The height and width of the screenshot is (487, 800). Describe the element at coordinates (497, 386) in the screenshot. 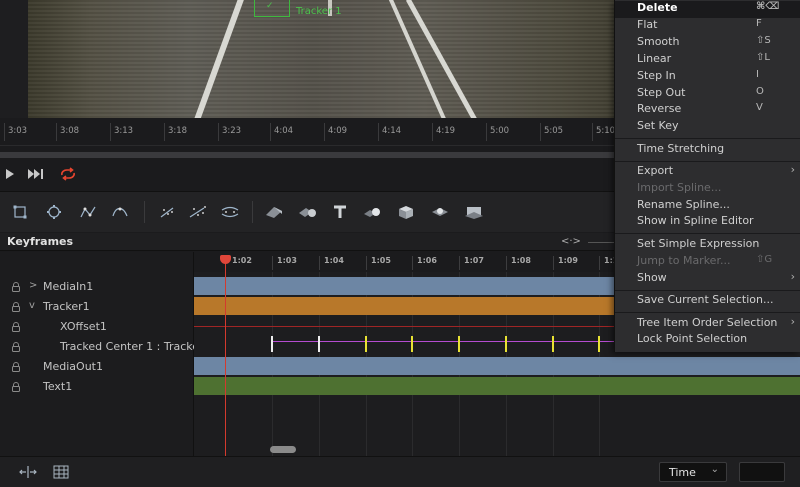

I see `text1-clip-bar` at that location.